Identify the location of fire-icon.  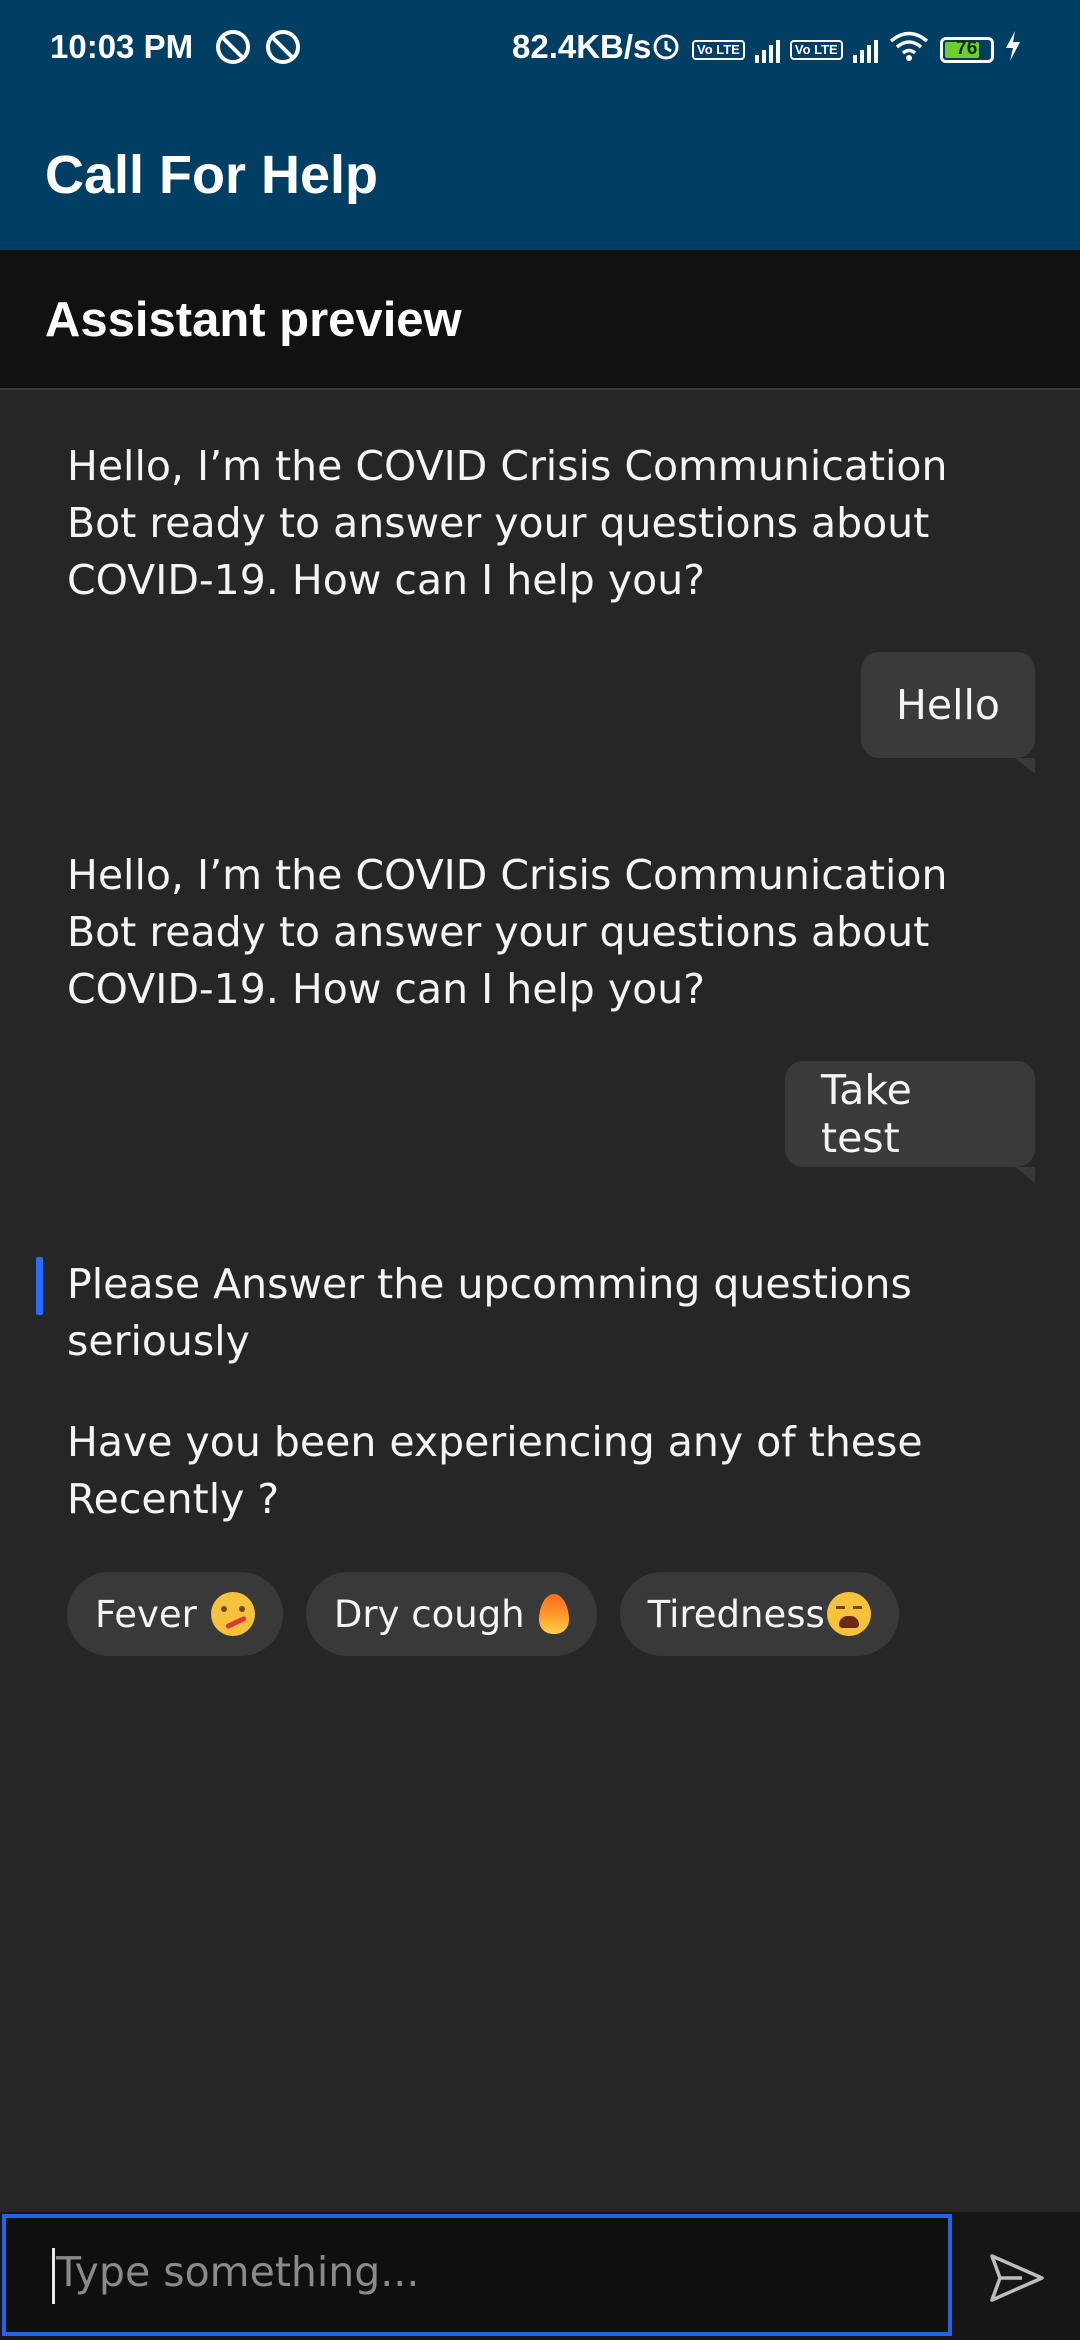
(553, 1614).